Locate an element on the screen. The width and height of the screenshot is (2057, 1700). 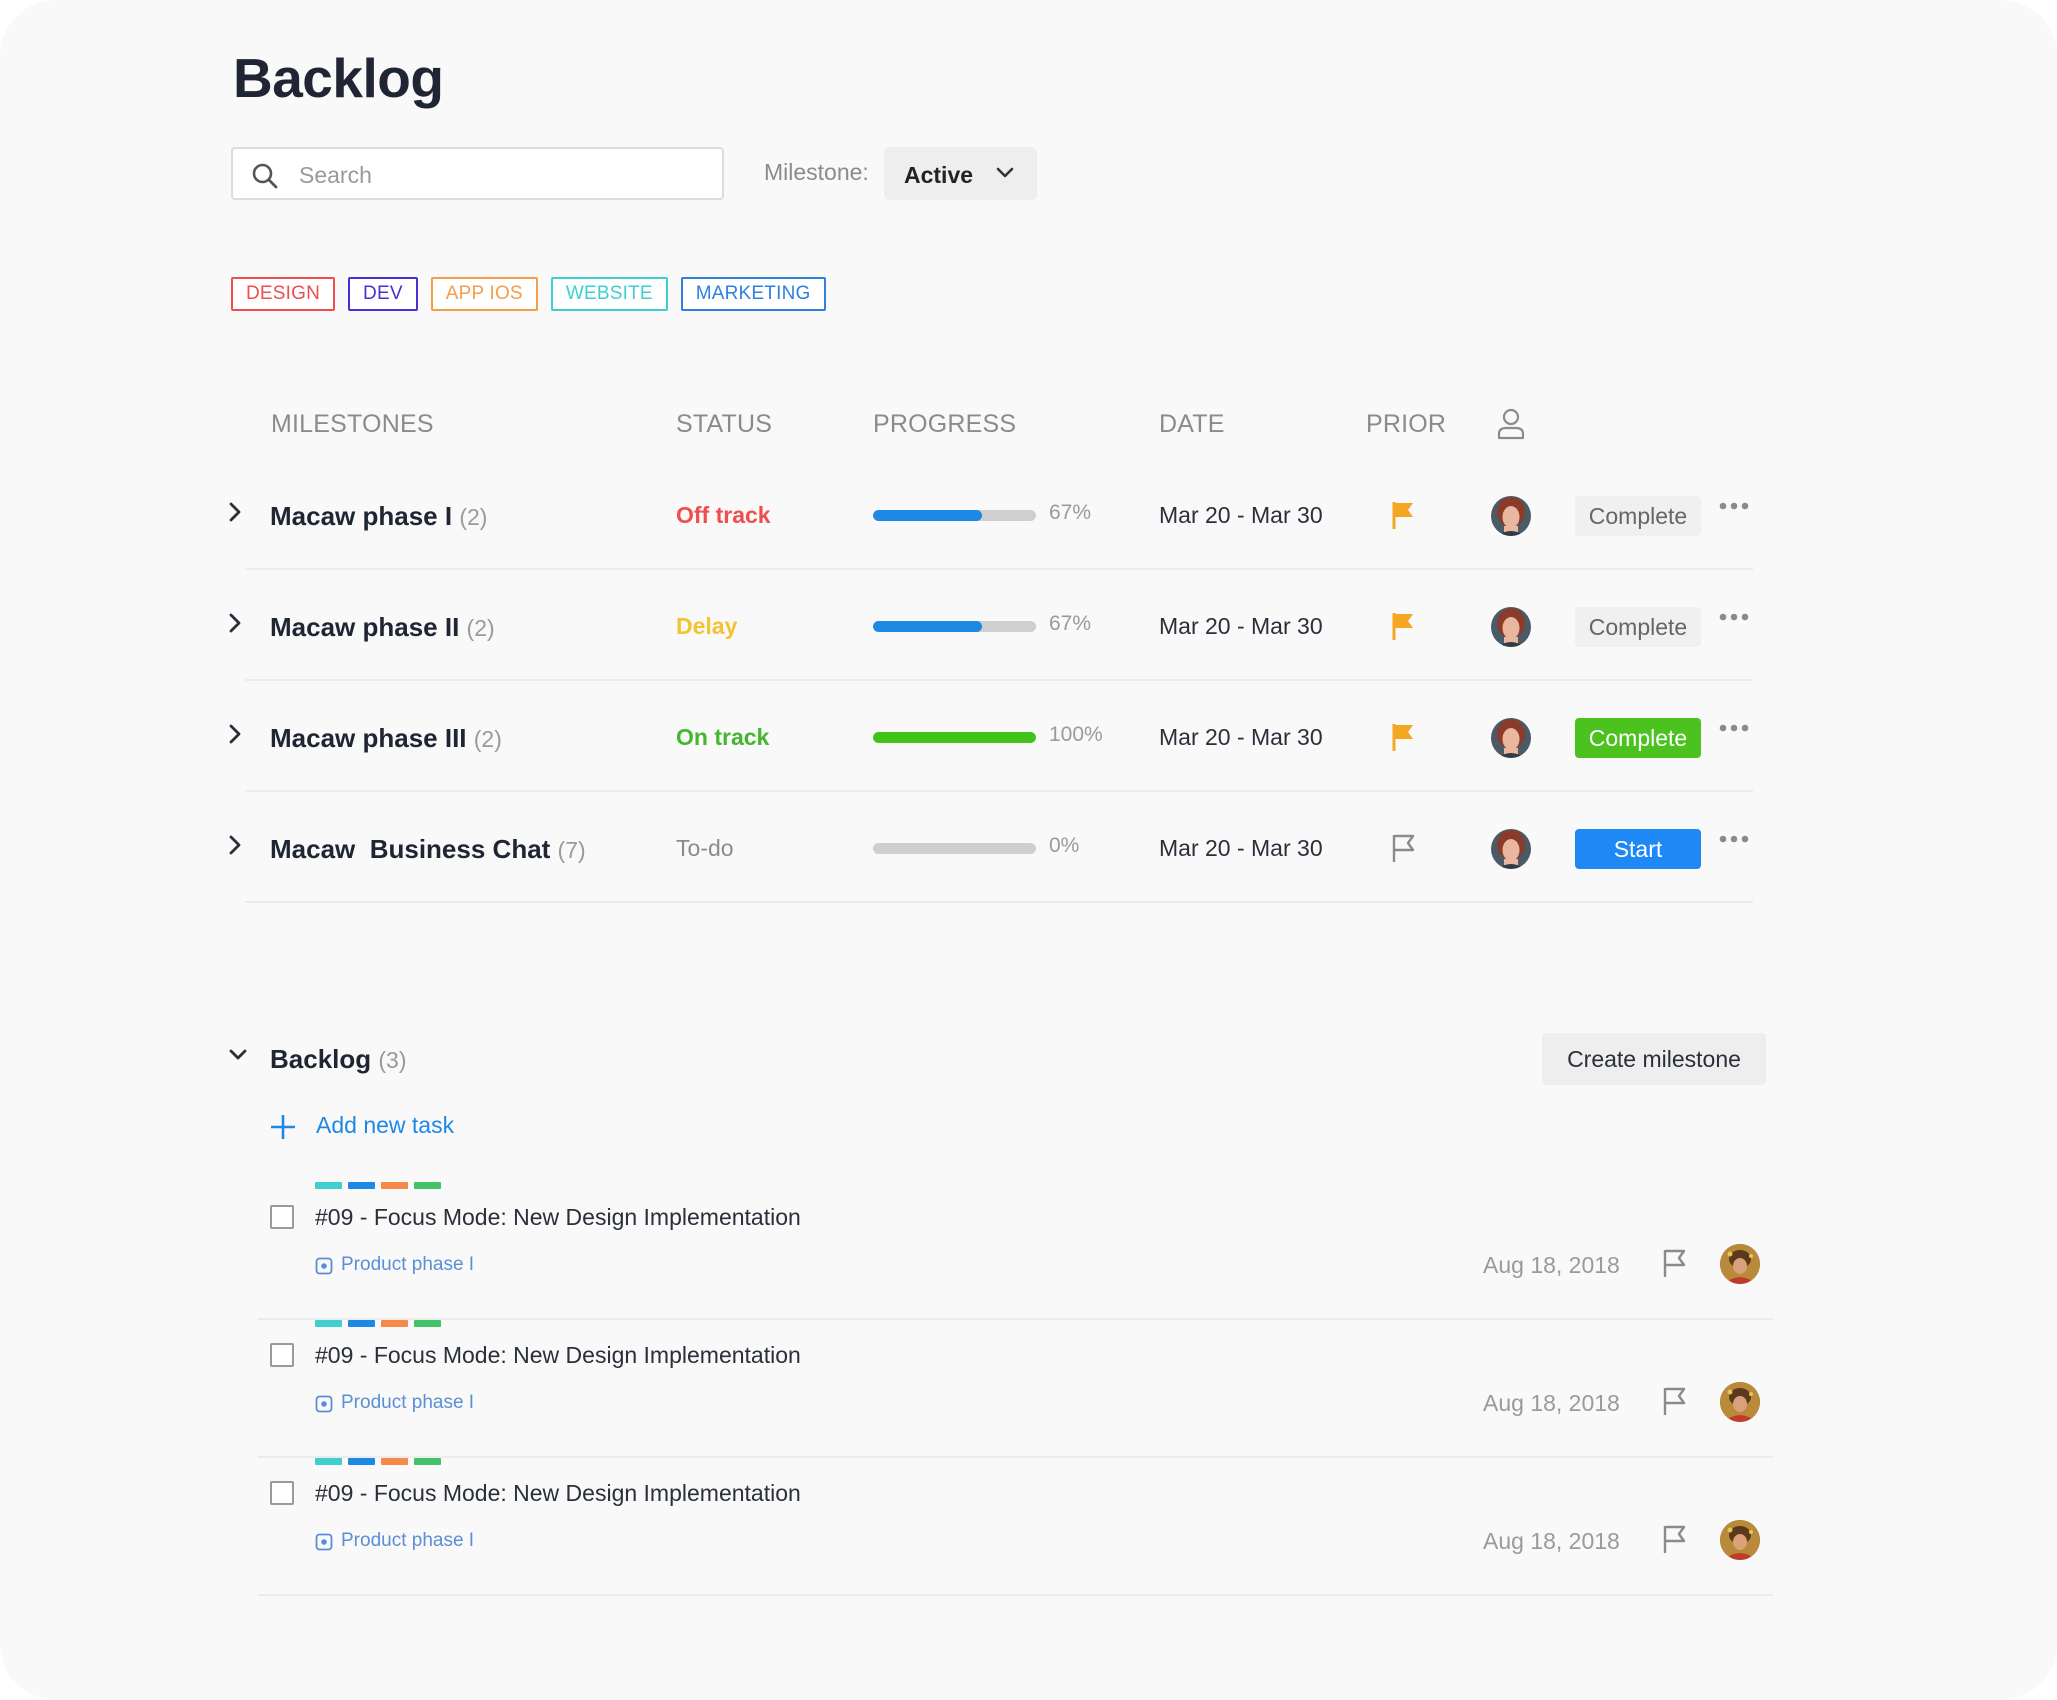
backlog-title-label: Backlog is located at coordinates (321, 1059).